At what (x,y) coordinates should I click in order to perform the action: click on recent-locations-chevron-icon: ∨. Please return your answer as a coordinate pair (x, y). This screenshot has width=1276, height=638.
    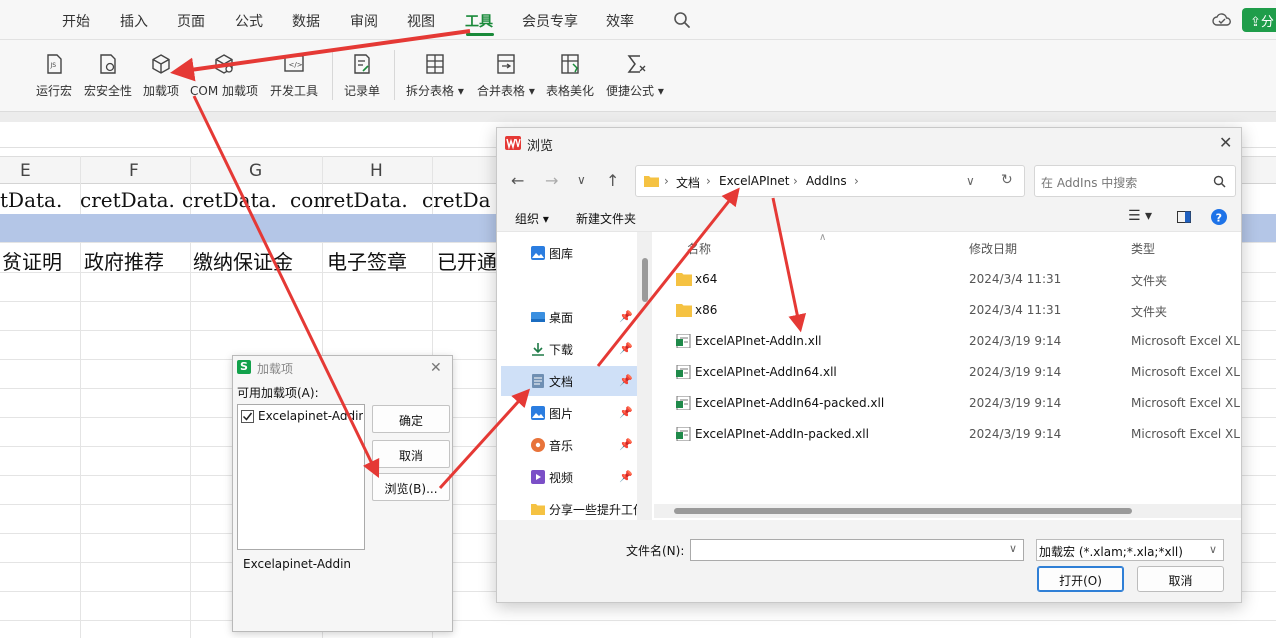
    Looking at the image, I should click on (581, 180).